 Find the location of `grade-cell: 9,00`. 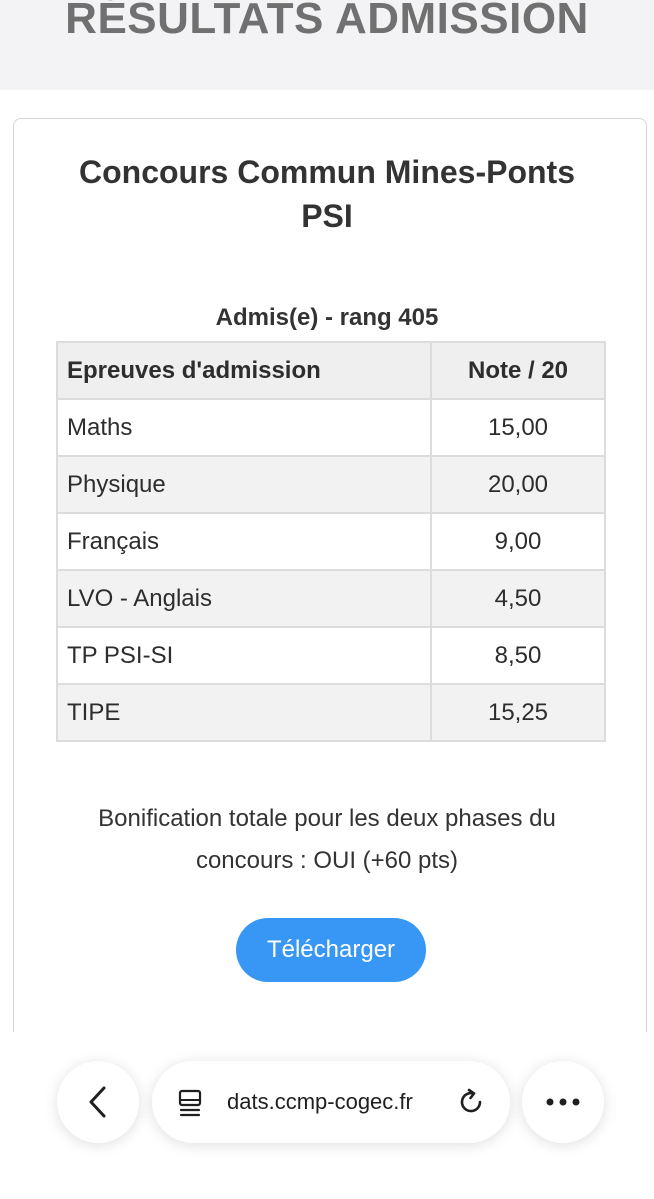

grade-cell: 9,00 is located at coordinates (518, 541).